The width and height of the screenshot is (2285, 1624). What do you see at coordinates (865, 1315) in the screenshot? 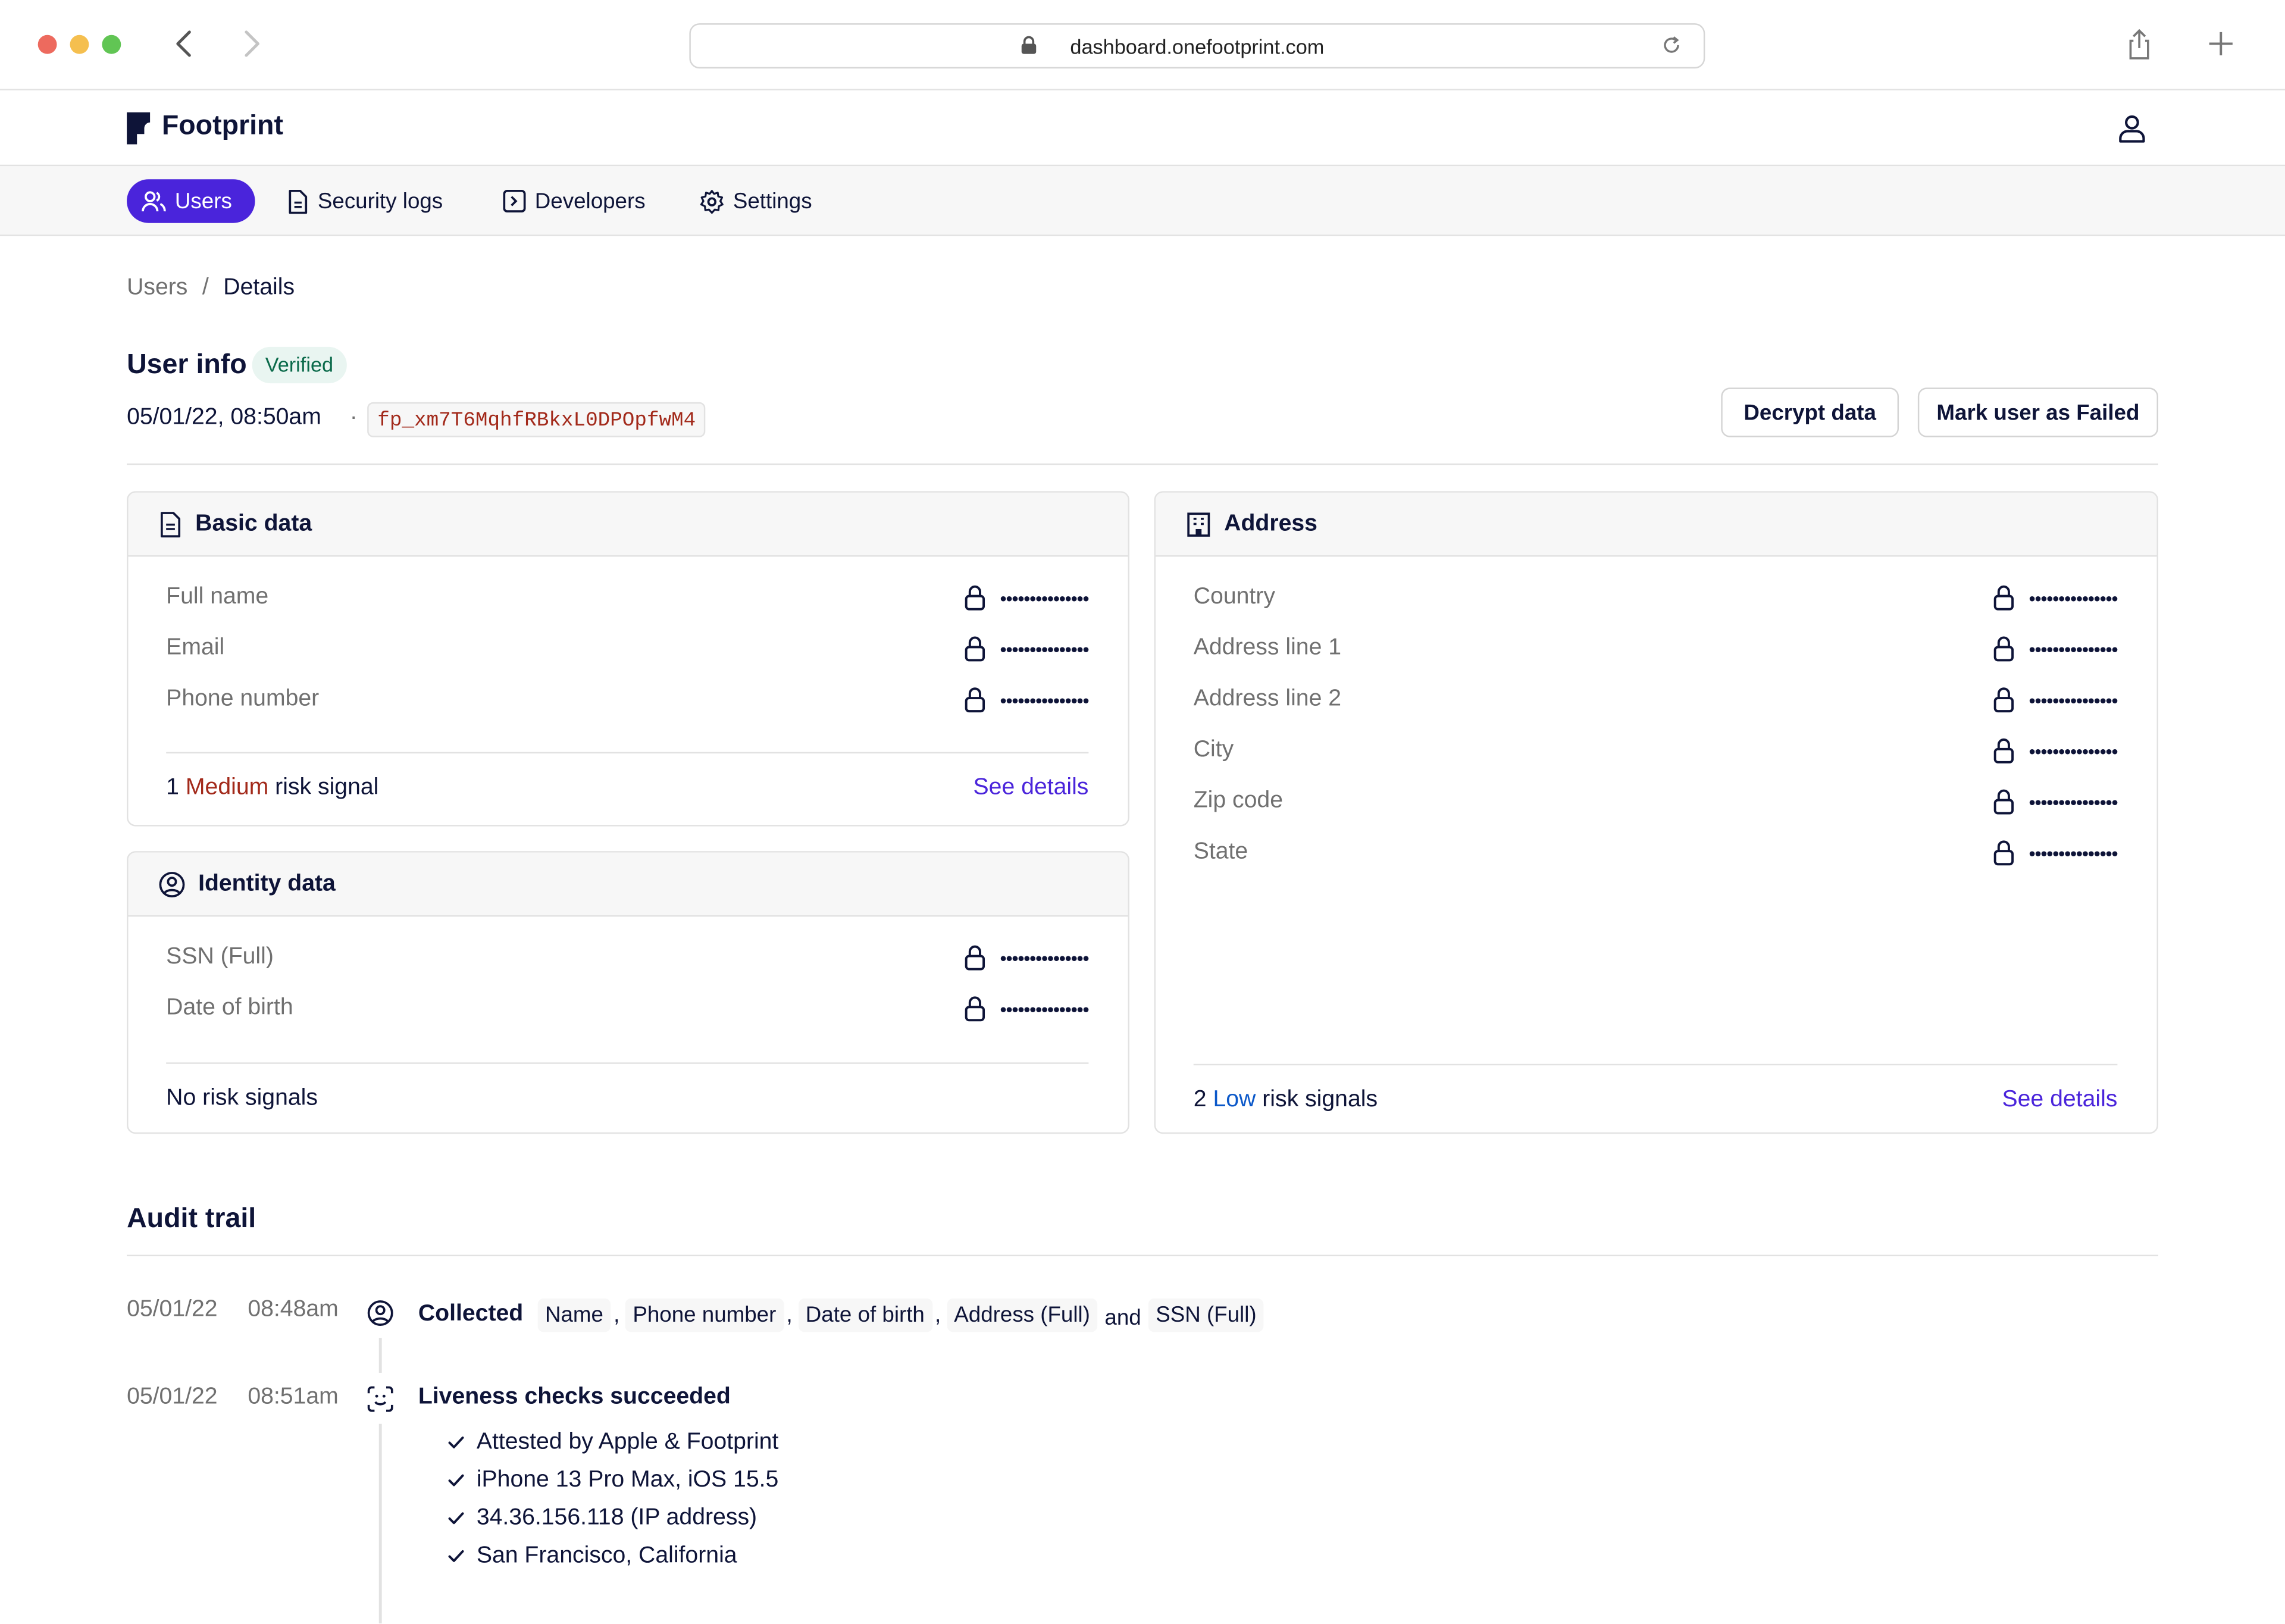
I see `data-chip: Date of birth` at bounding box center [865, 1315].